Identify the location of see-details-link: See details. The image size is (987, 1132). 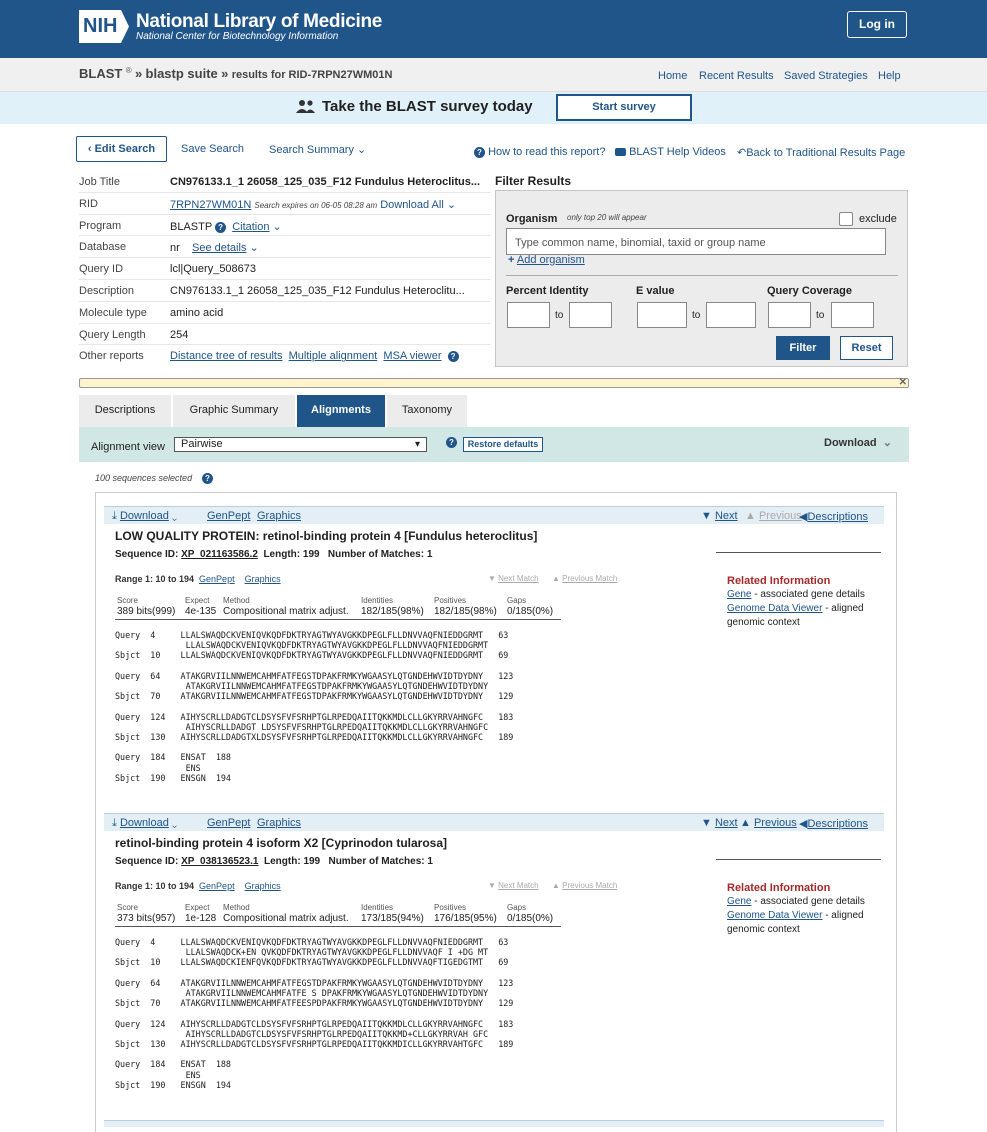
(219, 248).